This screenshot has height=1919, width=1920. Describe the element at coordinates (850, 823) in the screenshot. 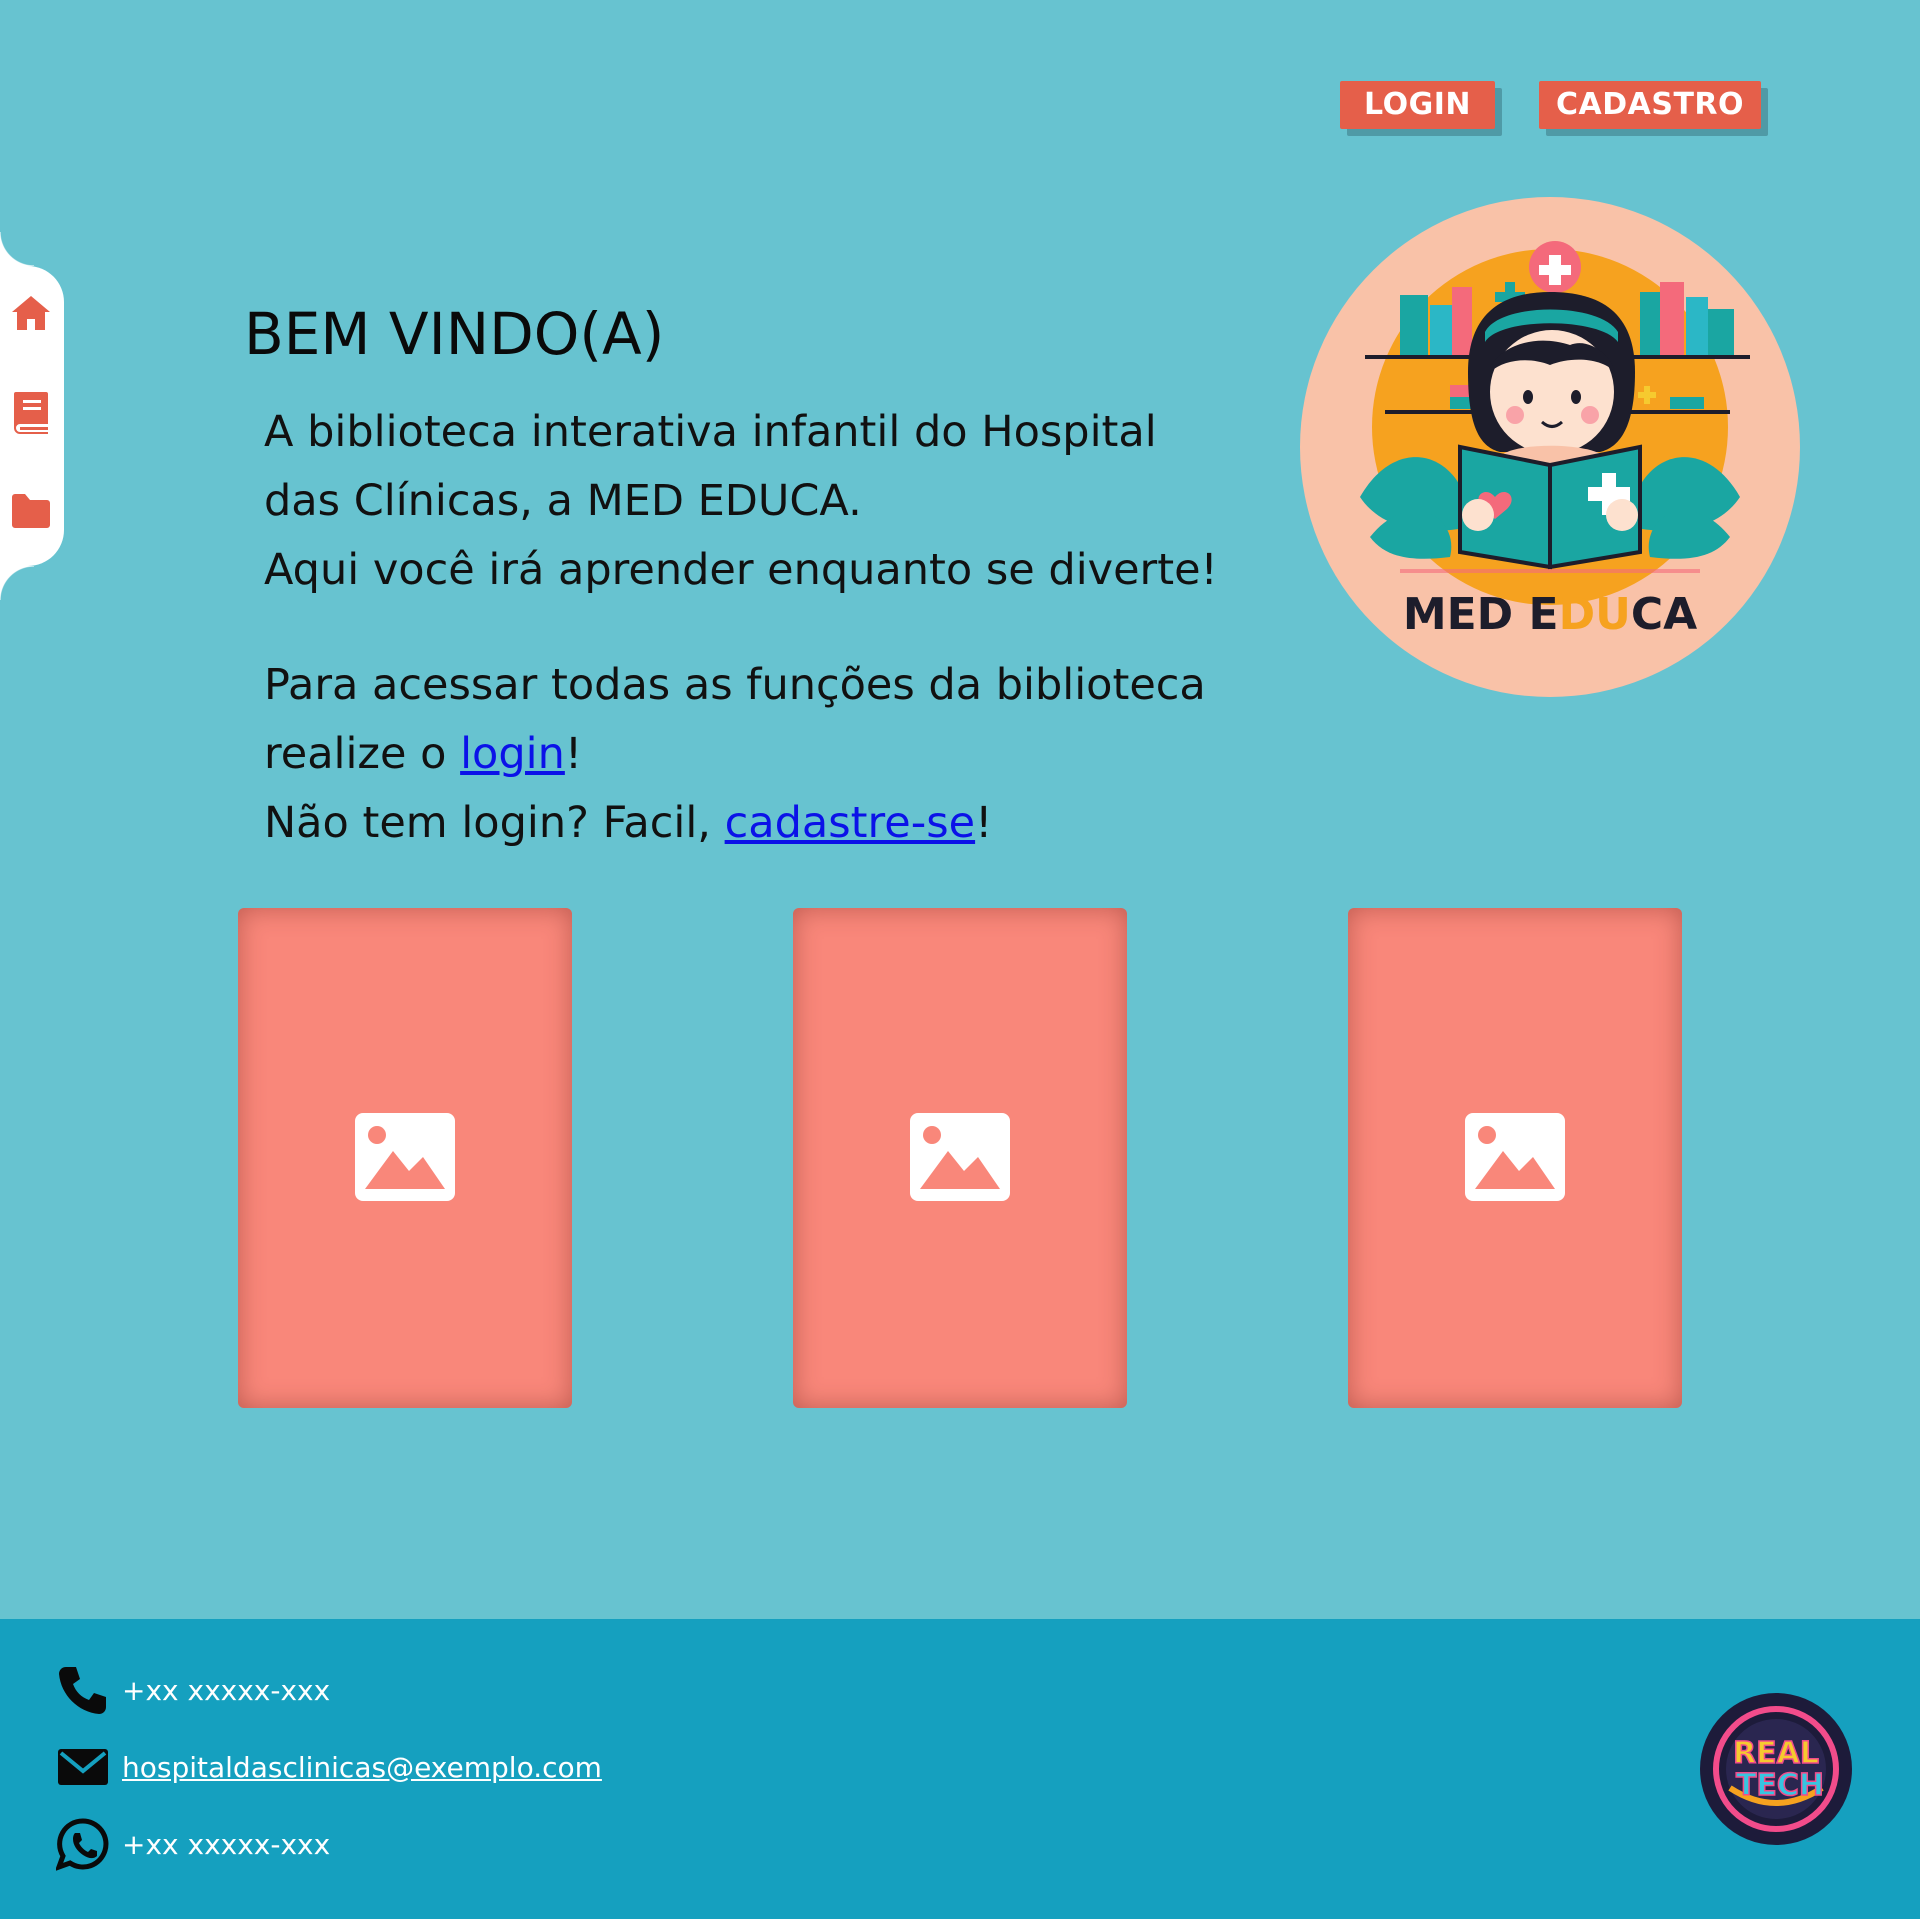

I see `signup-link: cadastre-se` at that location.